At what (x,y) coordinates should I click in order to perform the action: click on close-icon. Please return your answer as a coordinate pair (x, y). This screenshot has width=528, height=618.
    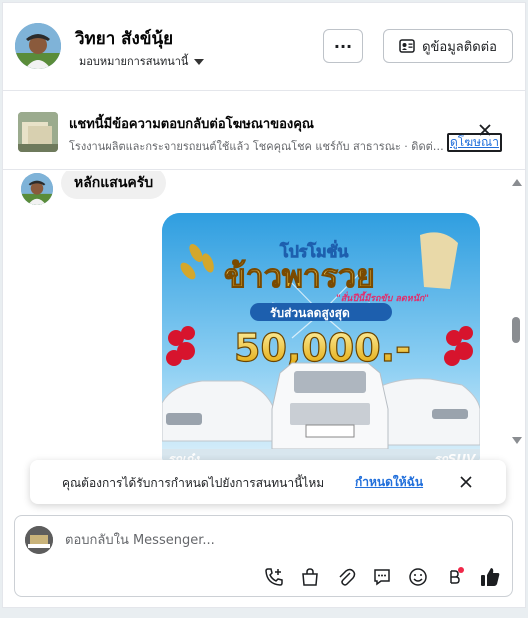
    Looking at the image, I should click on (466, 482).